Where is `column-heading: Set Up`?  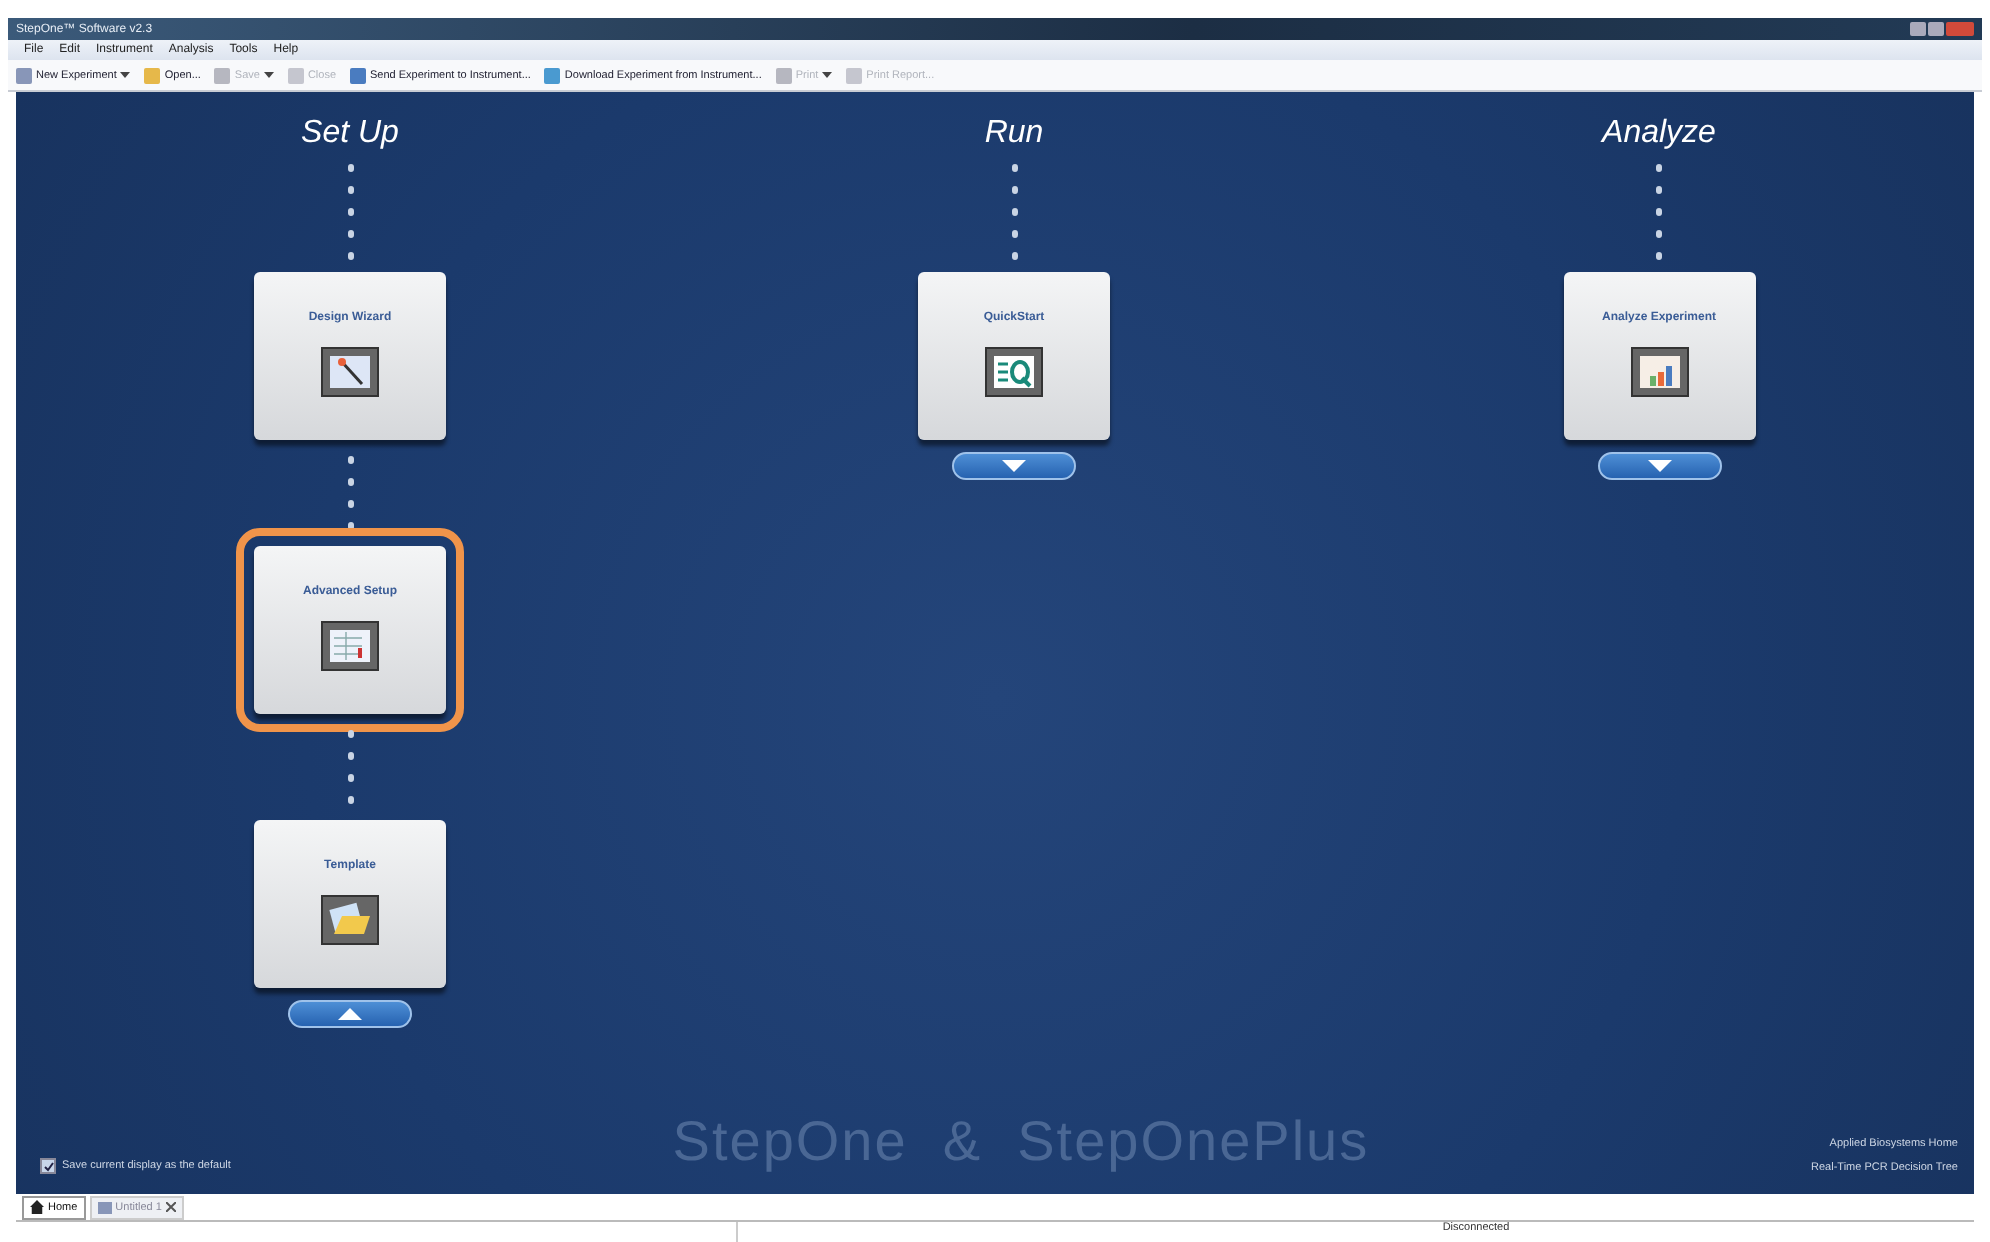 column-heading: Set Up is located at coordinates (350, 134).